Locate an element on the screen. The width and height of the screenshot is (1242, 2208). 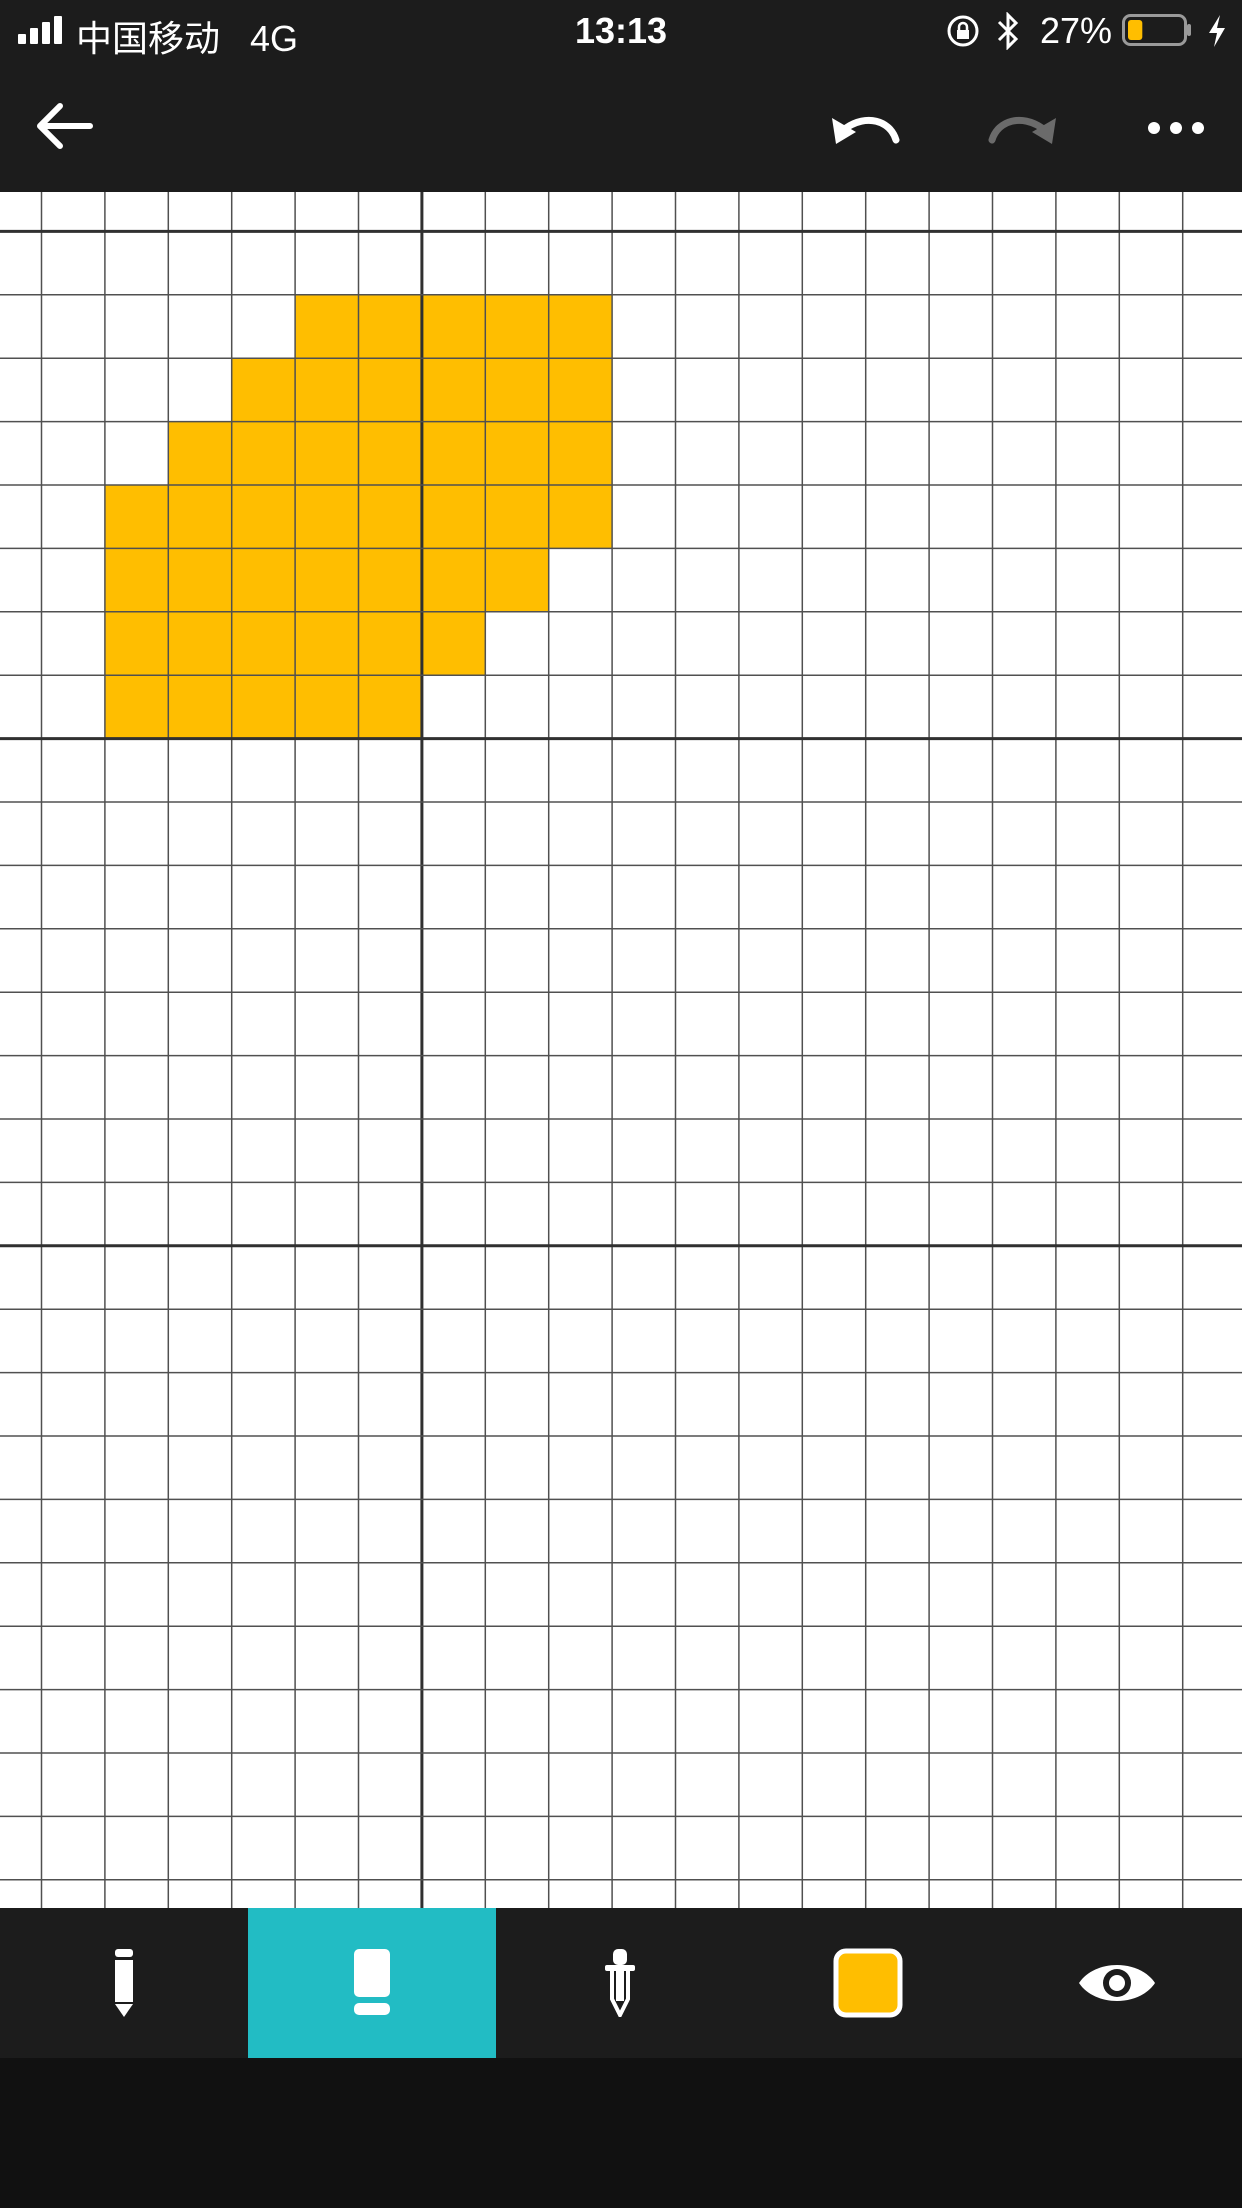
eyedropper-tool-button is located at coordinates (620, 1983).